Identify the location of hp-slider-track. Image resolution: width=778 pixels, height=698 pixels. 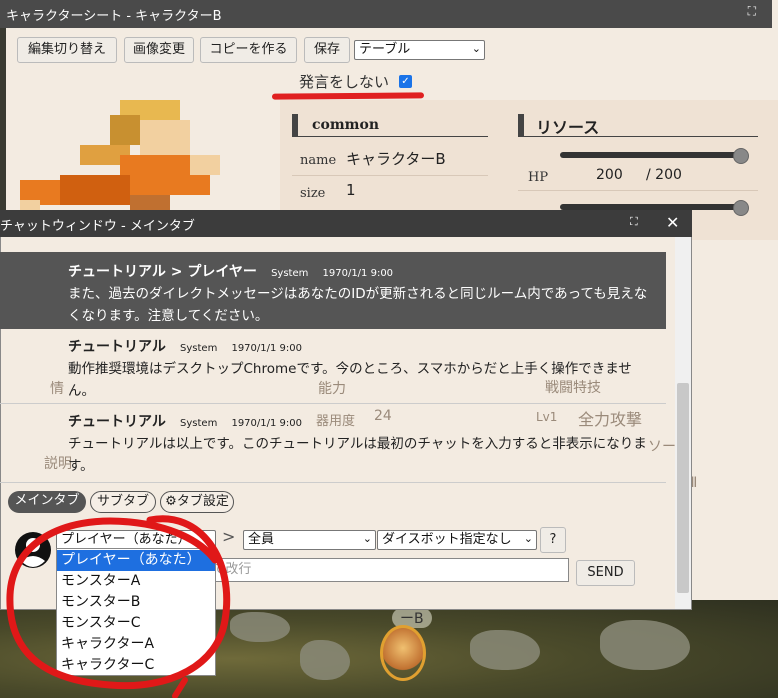
(650, 155).